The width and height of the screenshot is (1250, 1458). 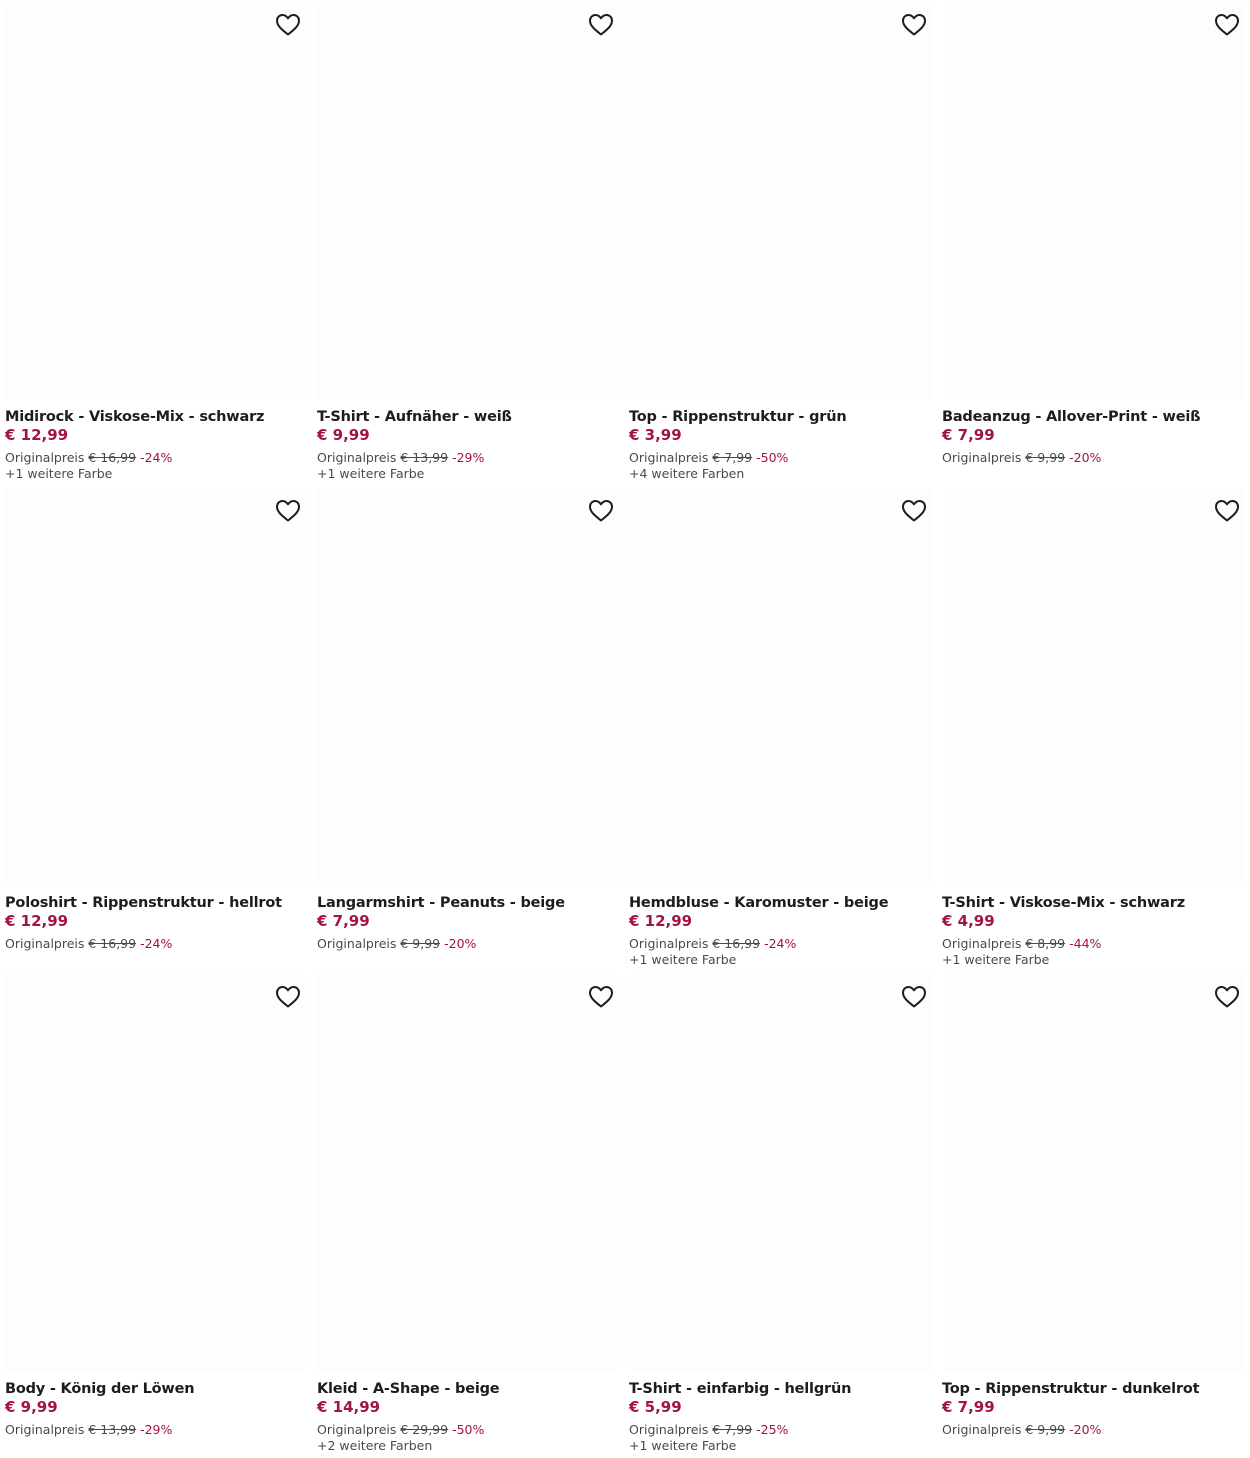 I want to click on product-title: T-Shirt - Viskose-Mix - schwarz, so click(x=1092, y=903).